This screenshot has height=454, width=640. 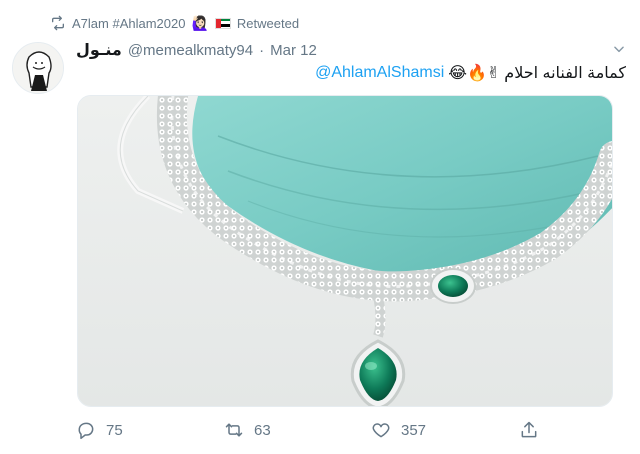 I want to click on reply-button: 75, so click(x=99, y=430).